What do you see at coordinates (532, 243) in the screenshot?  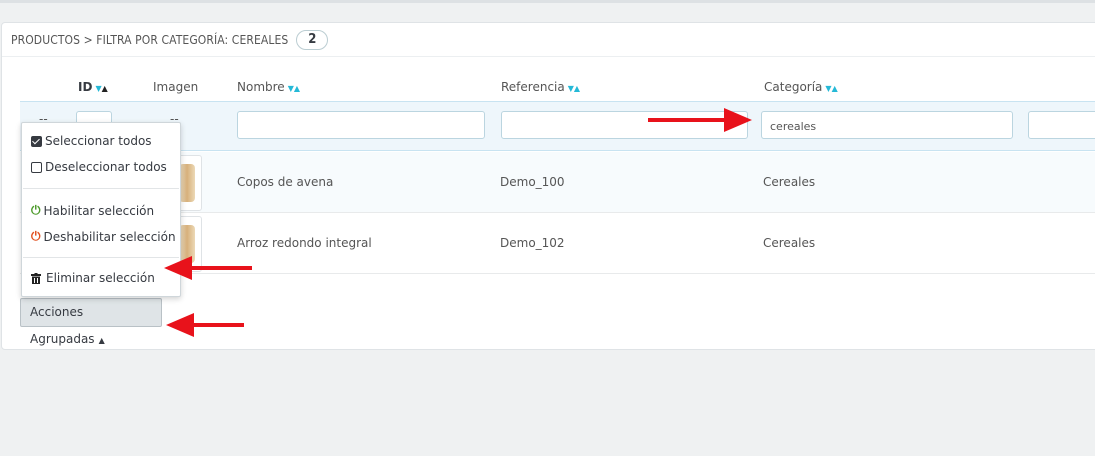 I see `product-reference: Demo_102` at bounding box center [532, 243].